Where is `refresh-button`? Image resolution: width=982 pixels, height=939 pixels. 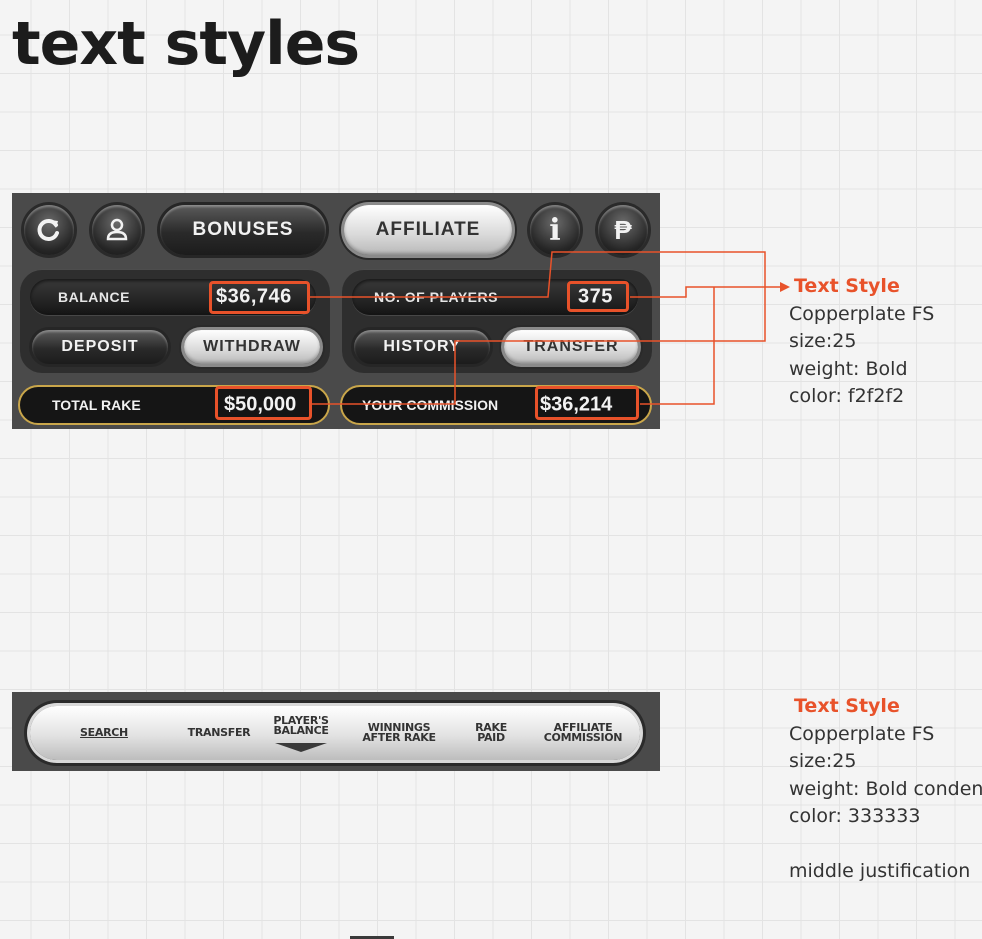 refresh-button is located at coordinates (49, 230).